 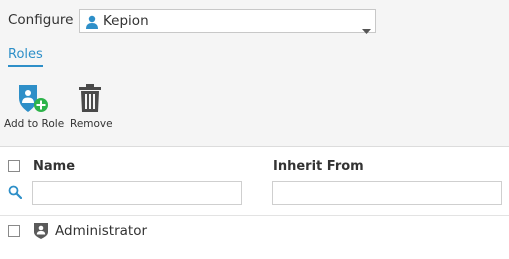 What do you see at coordinates (54, 166) in the screenshot?
I see `column-header-name: Name` at bounding box center [54, 166].